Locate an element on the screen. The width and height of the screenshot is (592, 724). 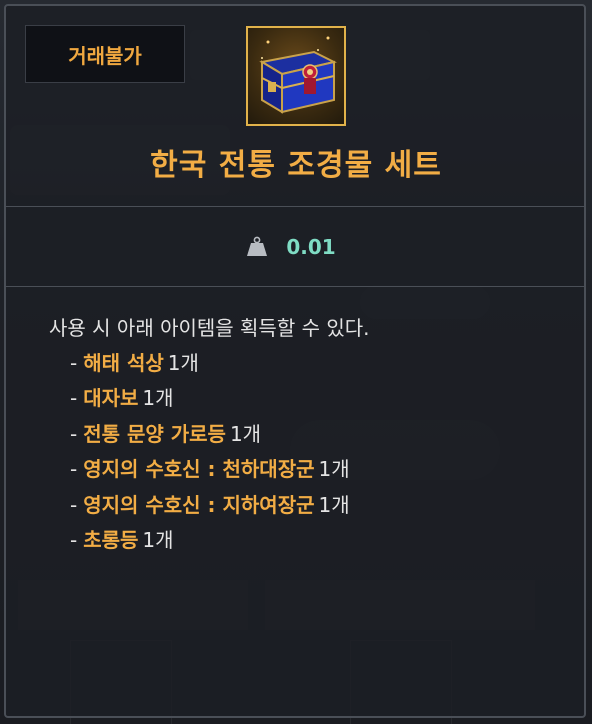
list-item: - 초롱등 1개 is located at coordinates (210, 540).